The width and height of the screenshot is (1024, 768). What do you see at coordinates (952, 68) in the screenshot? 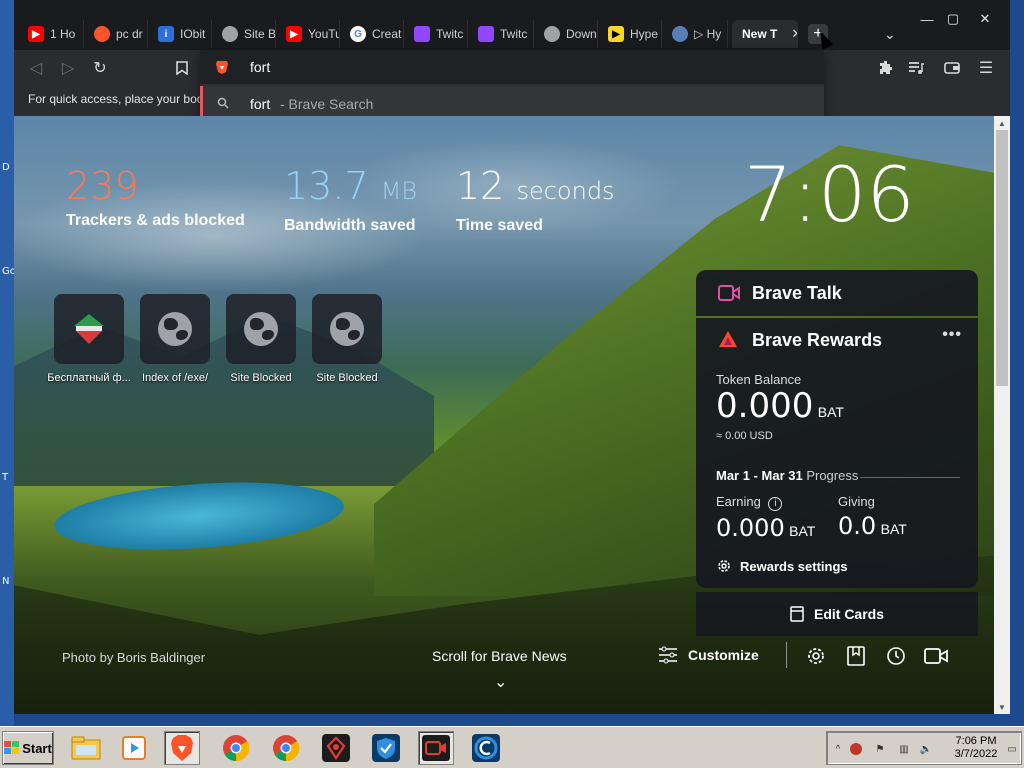
I see `wallet-icon` at bounding box center [952, 68].